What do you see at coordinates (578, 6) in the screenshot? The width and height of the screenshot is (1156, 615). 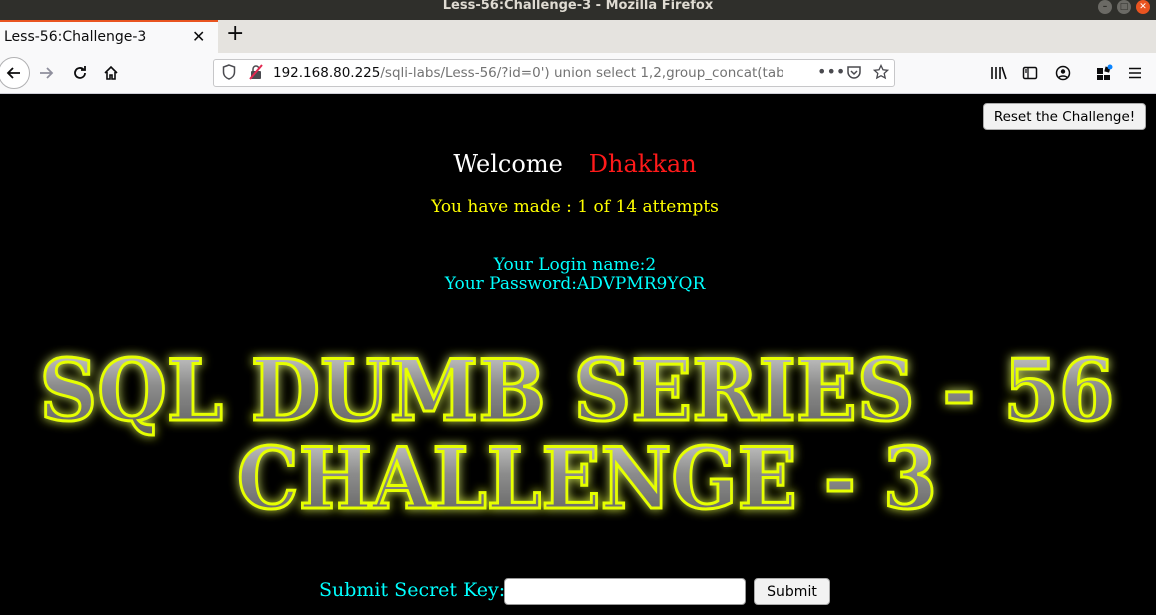 I see `window-title: Less-56:Challenge-3 - Mozilla Firefox` at bounding box center [578, 6].